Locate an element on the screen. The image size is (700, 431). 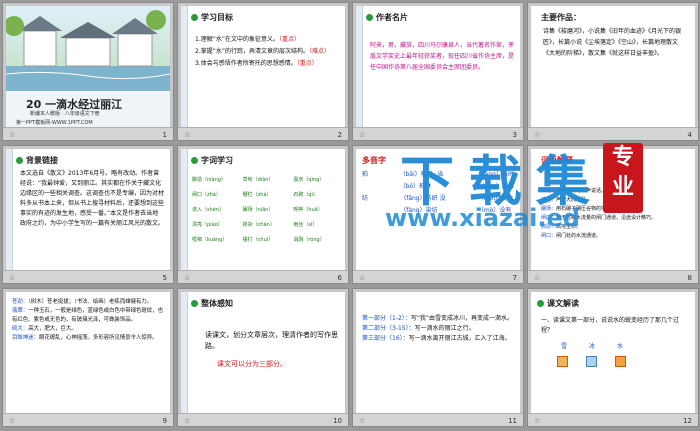
vocab-cell: 哐啷（kuāng） is located at coordinates (210, 240).